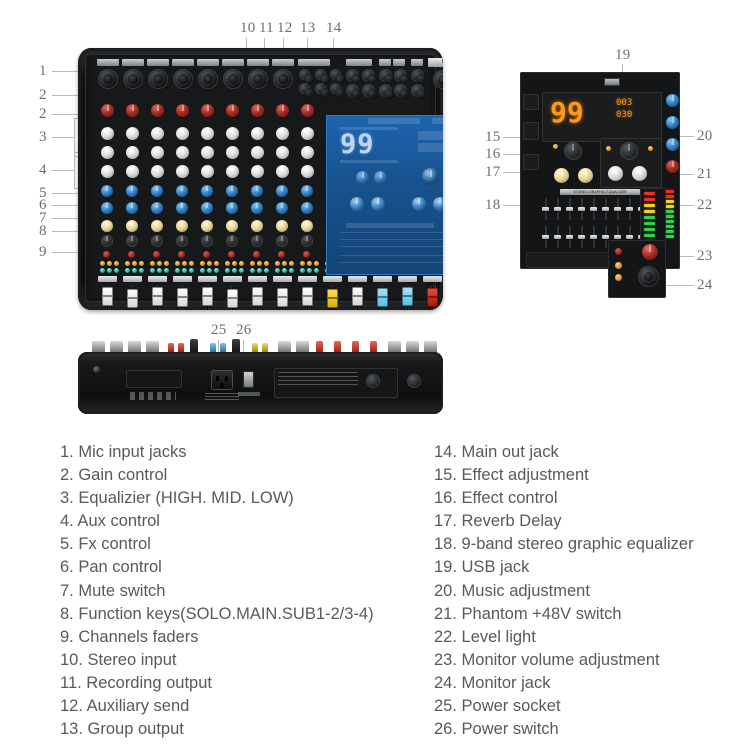 This screenshot has width=750, height=750. Describe the element at coordinates (332, 298) in the screenshot. I see `fx-fader` at that location.